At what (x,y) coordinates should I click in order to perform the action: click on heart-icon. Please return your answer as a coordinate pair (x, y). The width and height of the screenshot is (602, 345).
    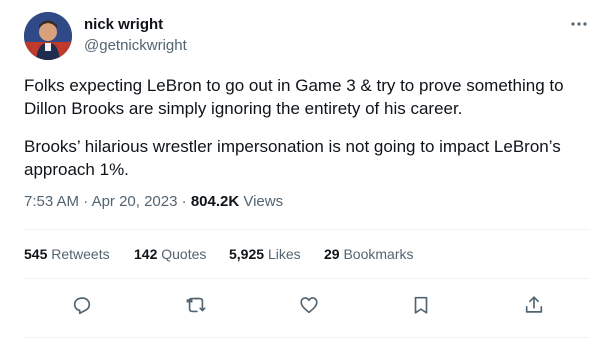
    Looking at the image, I should click on (309, 305).